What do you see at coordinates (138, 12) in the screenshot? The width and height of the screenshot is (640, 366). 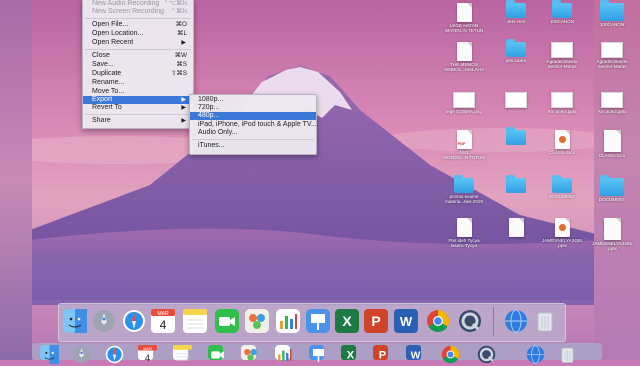 I see `menu-item-new-screen-recording: New Screen Recording ⌃⌘N` at bounding box center [138, 12].